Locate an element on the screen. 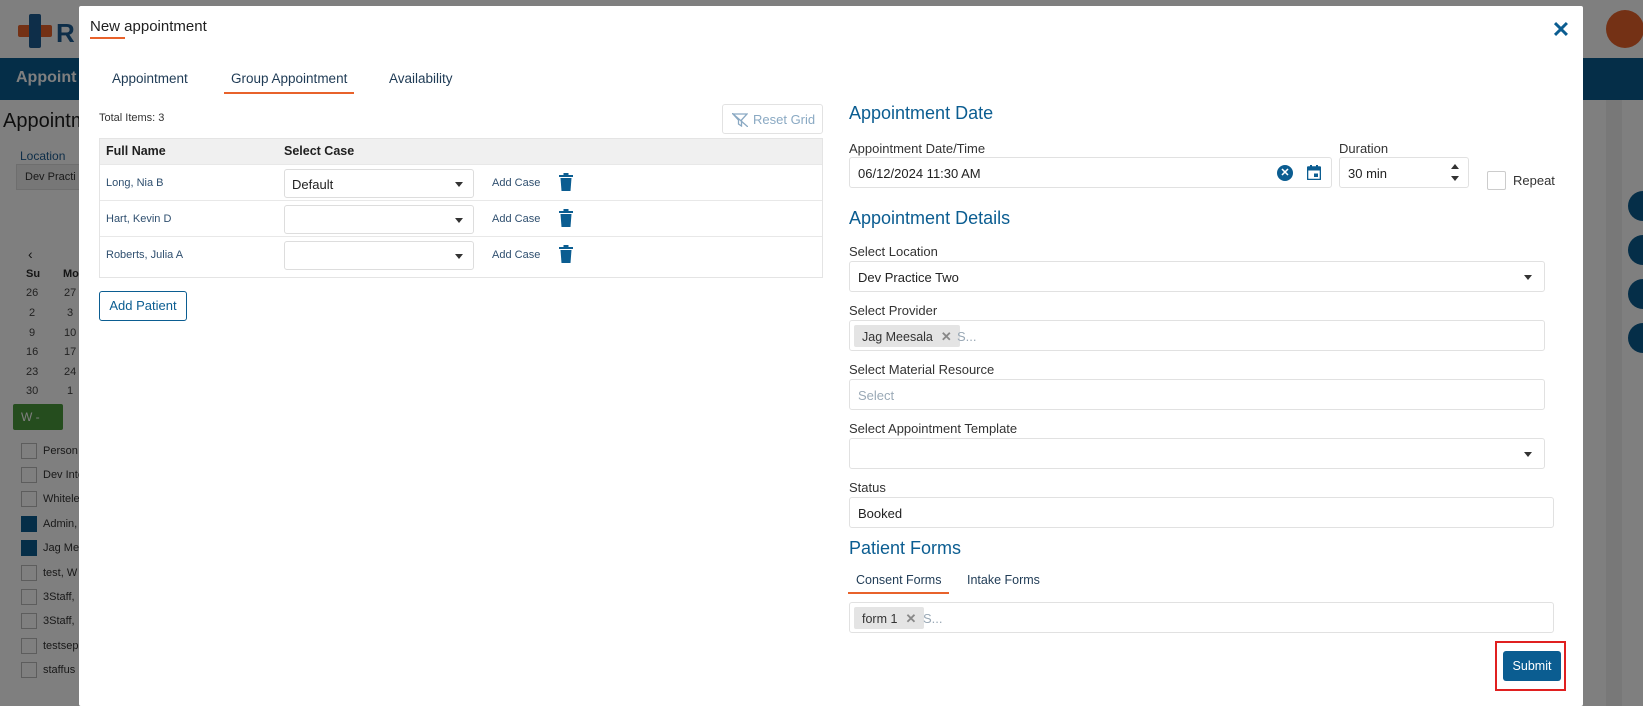 The image size is (1643, 706). table-row: Roberts, Julia A Add Case is located at coordinates (461, 254).